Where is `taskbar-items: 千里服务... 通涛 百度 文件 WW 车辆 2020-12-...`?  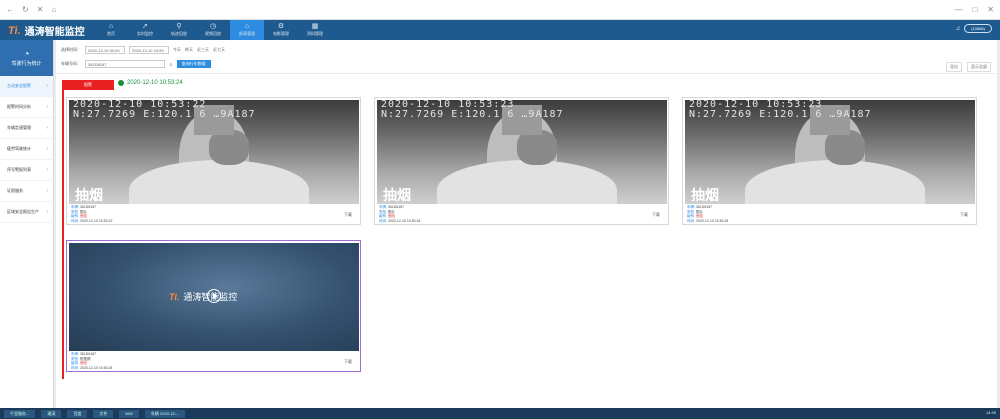 taskbar-items: 千里服务... 通涛 百度 文件 WW 车辆 2020-12-... is located at coordinates (95, 414).